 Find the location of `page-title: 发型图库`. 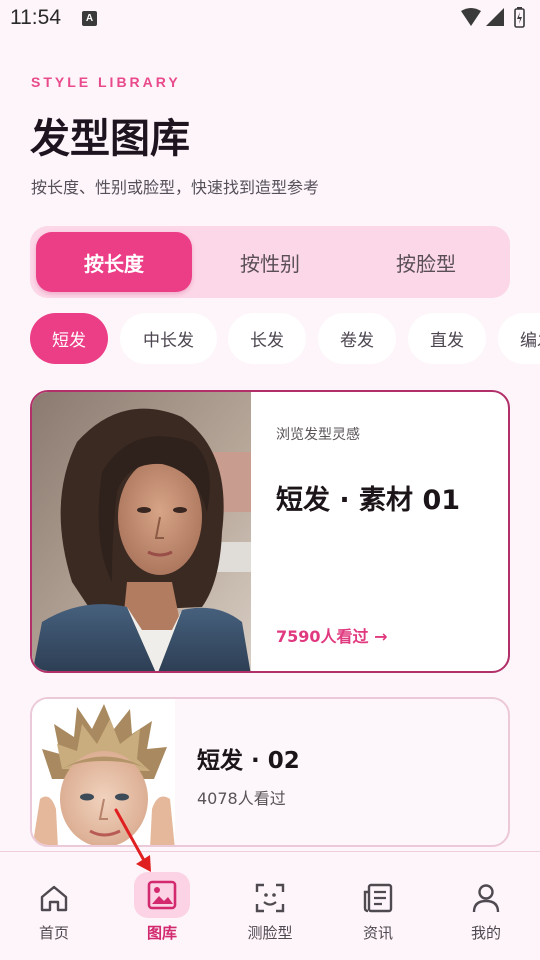

page-title: 发型图库 is located at coordinates (110, 139).